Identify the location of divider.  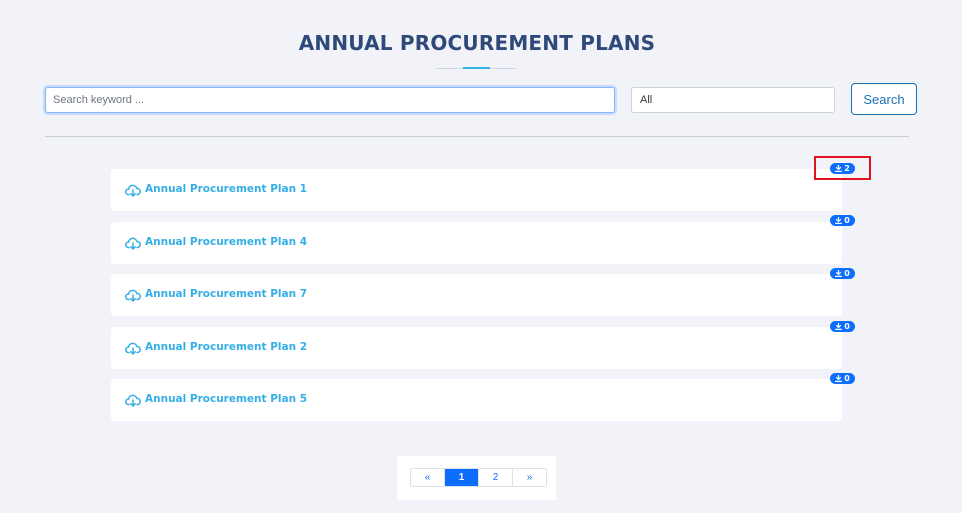
(477, 136).